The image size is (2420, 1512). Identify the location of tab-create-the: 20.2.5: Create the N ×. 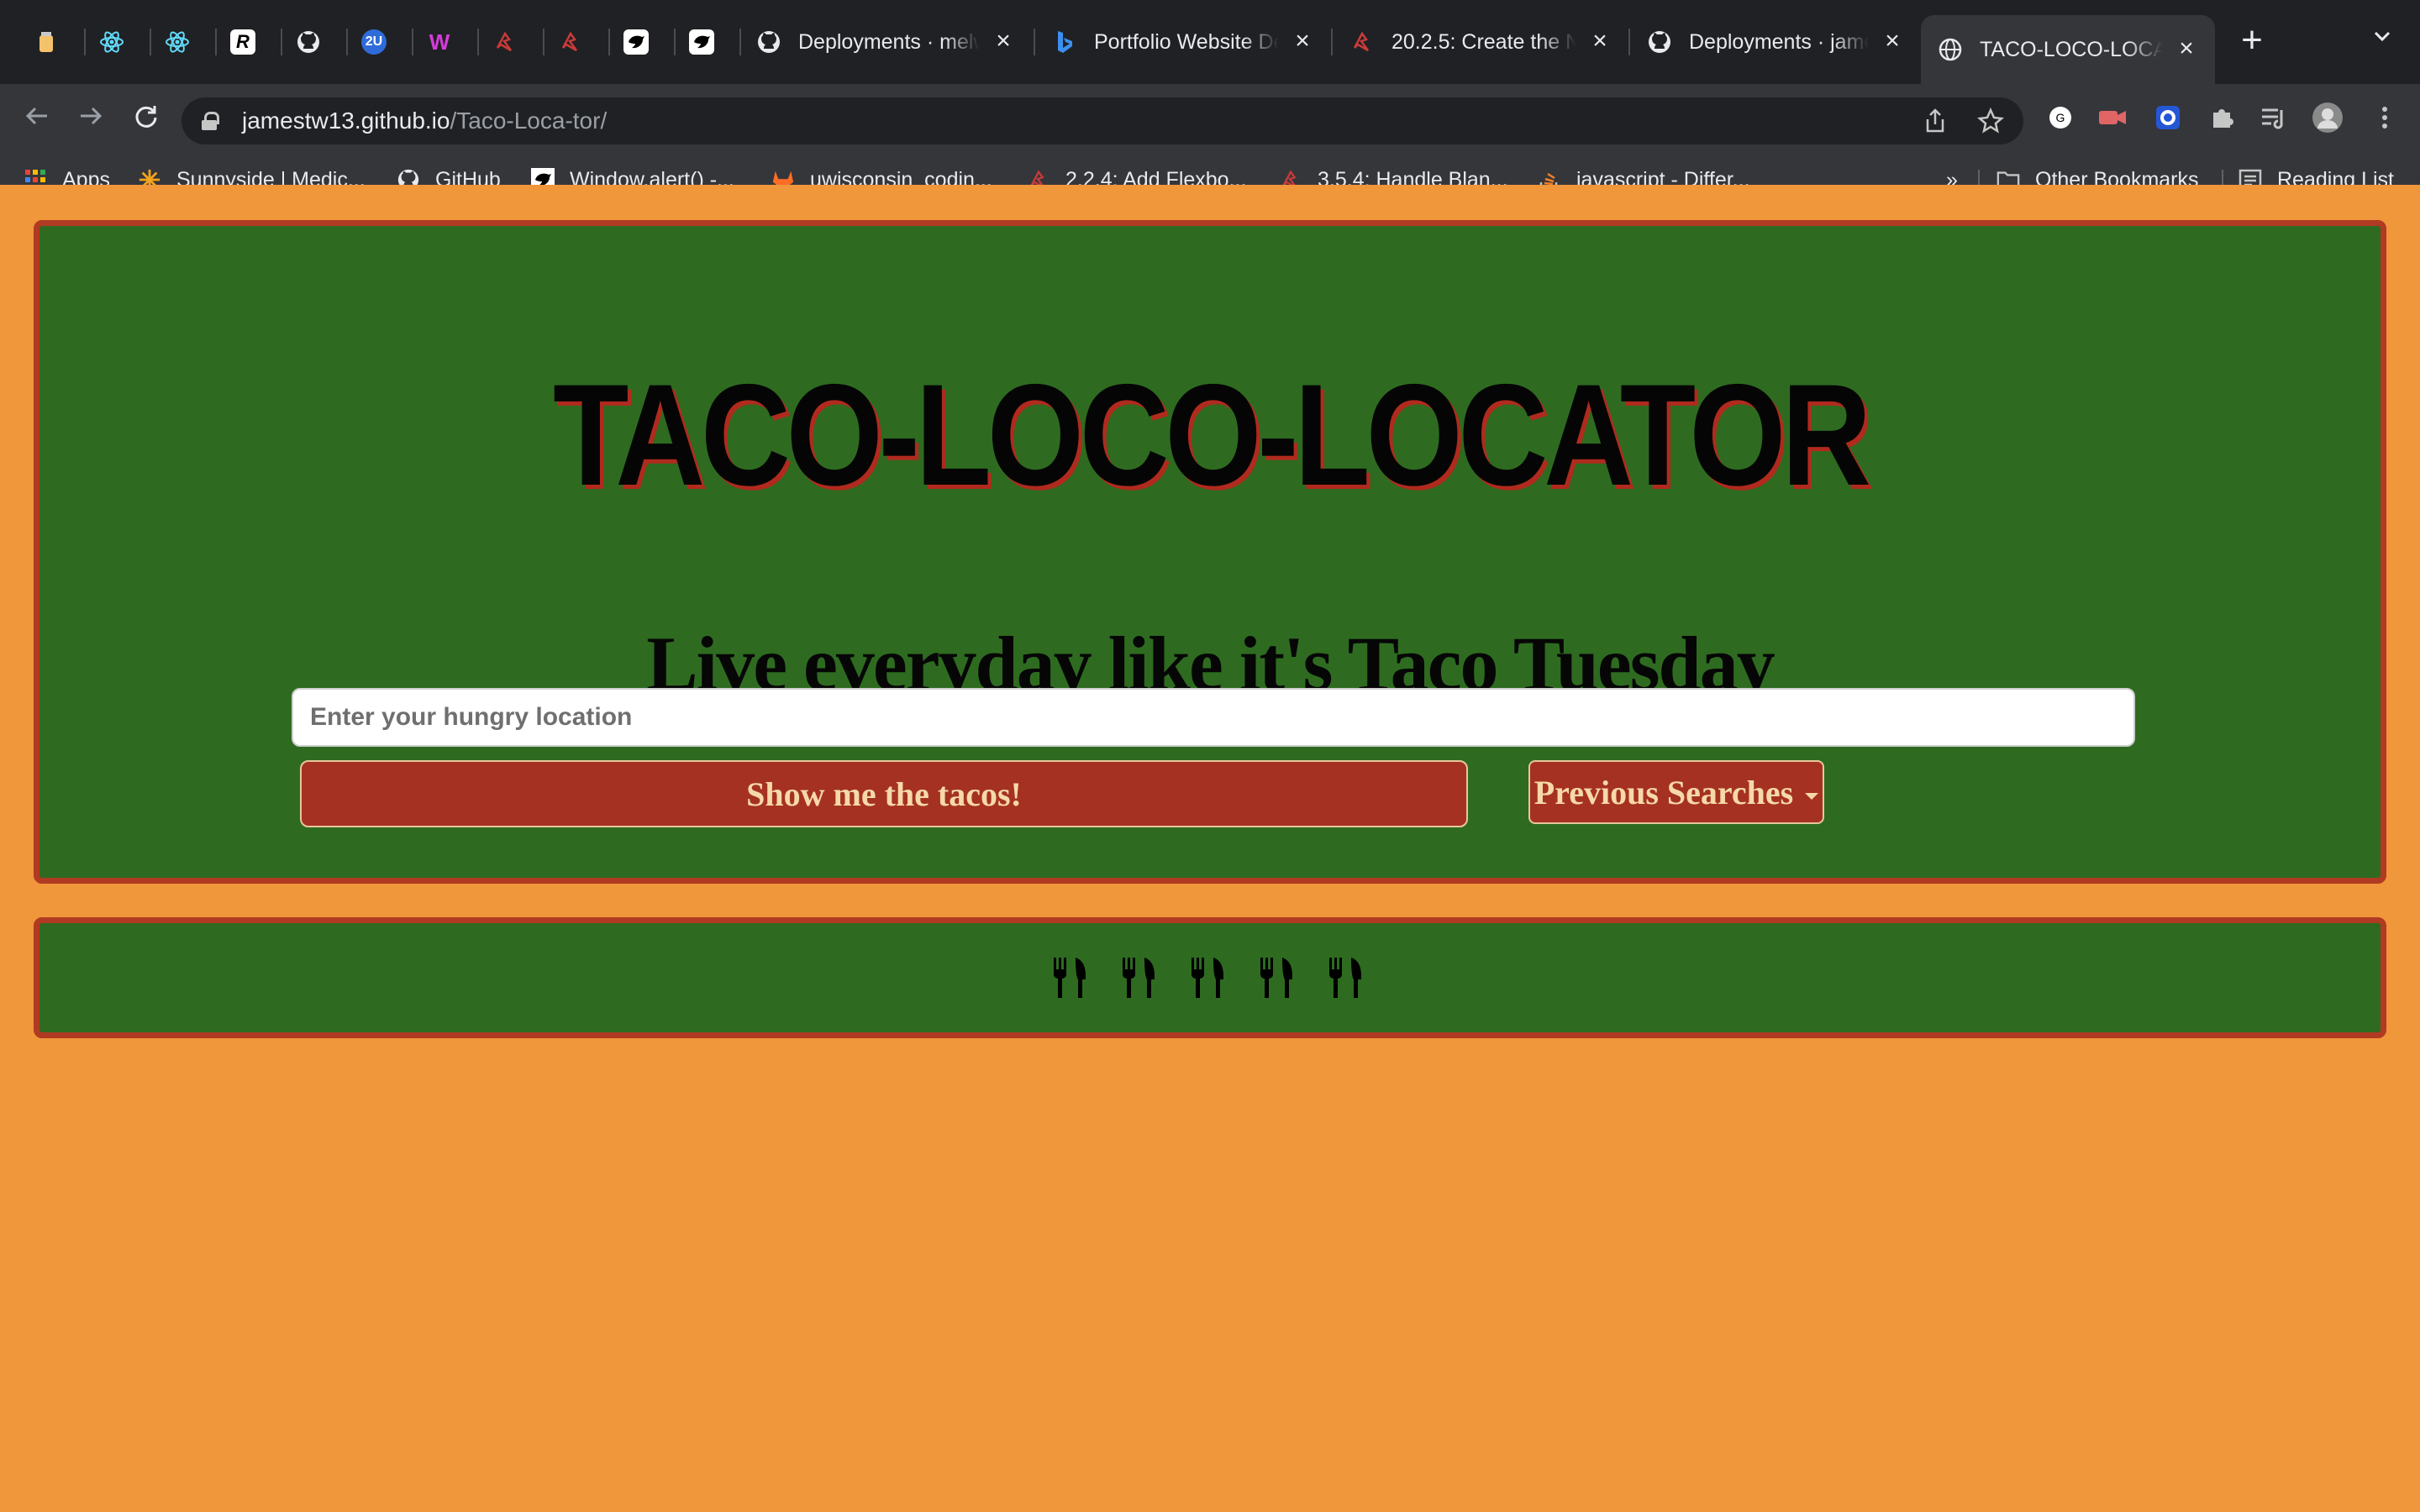
(1480, 42).